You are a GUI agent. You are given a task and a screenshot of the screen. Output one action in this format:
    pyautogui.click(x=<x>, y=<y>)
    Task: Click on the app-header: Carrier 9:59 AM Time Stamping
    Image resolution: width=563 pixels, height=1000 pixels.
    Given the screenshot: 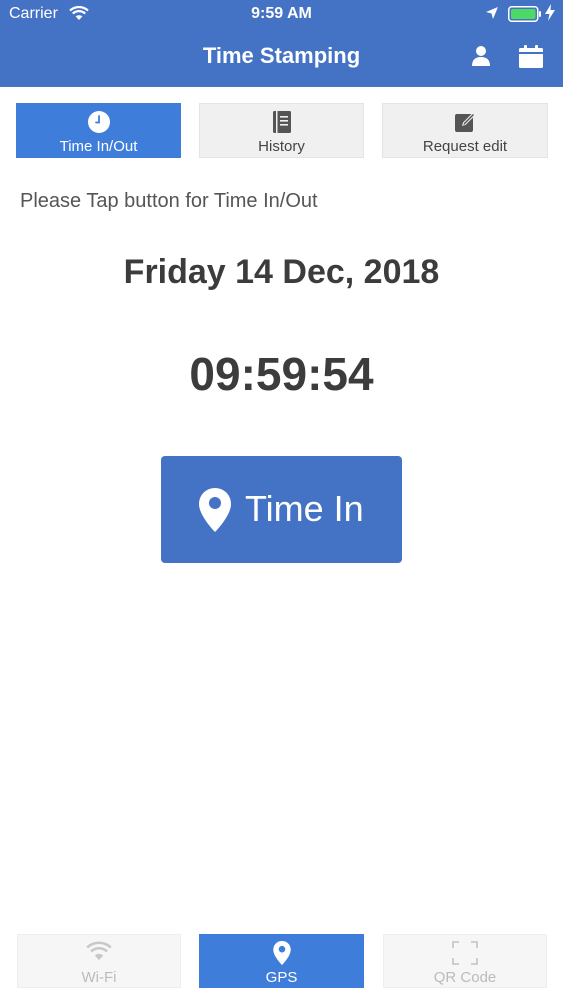 What is the action you would take?
    pyautogui.click(x=281, y=43)
    